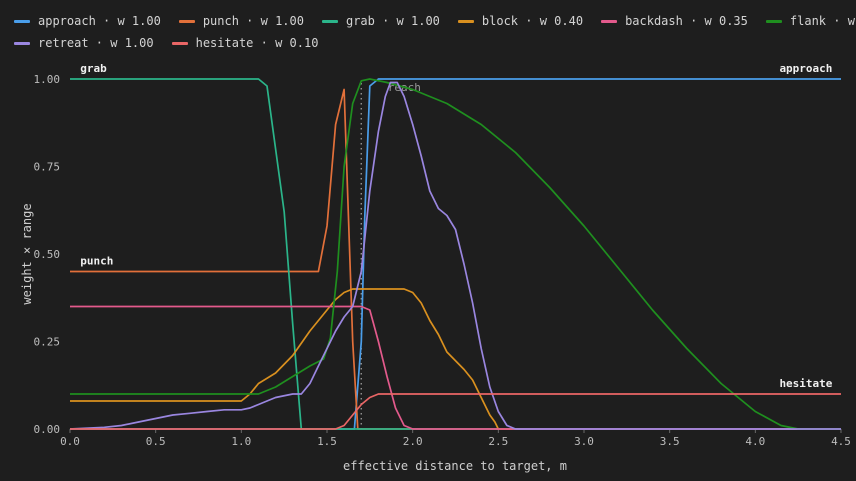 This screenshot has height=481, width=856. I want to click on annotation-label: approach, so click(805, 68).